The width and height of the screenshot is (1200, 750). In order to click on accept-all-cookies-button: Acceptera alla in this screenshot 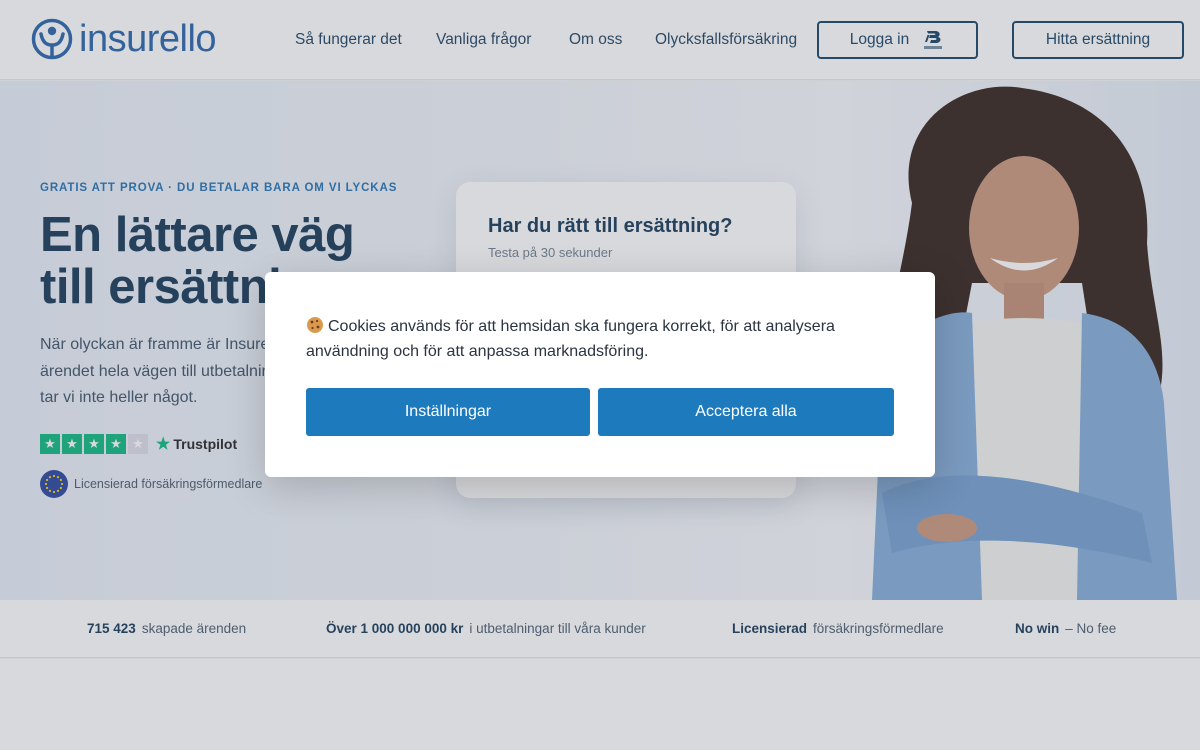, I will do `click(746, 412)`.